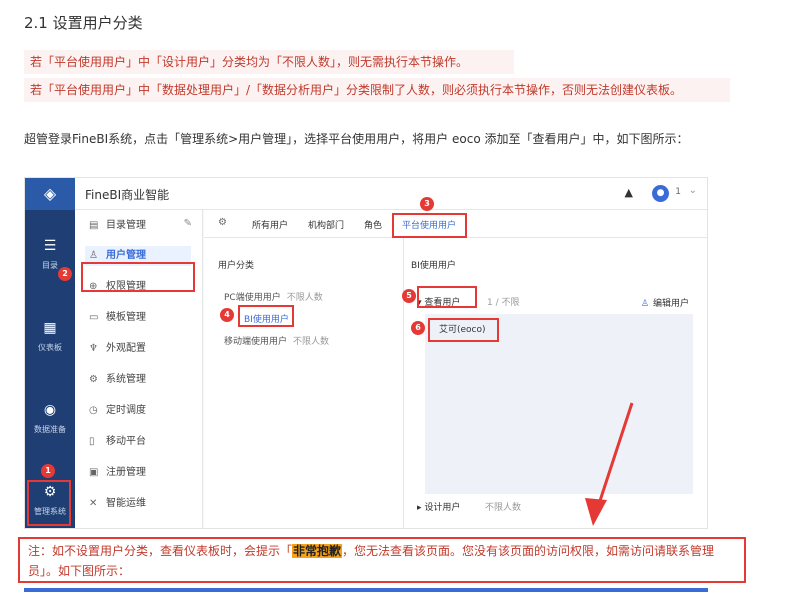 This screenshot has width=787, height=592. What do you see at coordinates (366, 590) in the screenshot?
I see `next-figure-edge` at bounding box center [366, 590].